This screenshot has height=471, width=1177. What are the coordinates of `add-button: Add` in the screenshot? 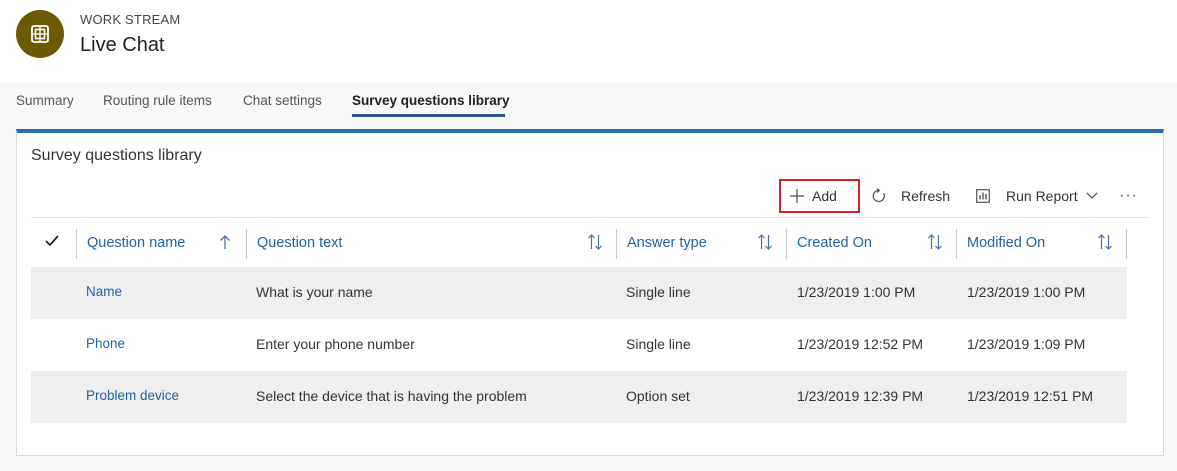 It's located at (819, 196).